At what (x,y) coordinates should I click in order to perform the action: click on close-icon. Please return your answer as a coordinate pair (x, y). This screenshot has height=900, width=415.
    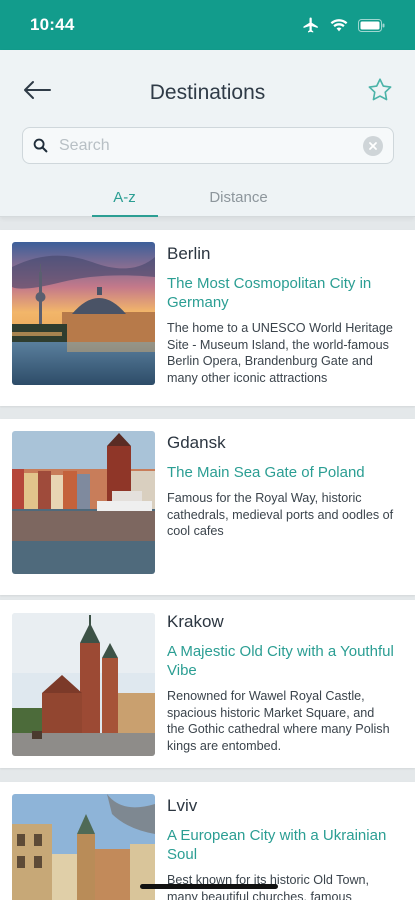
    Looking at the image, I should click on (373, 145).